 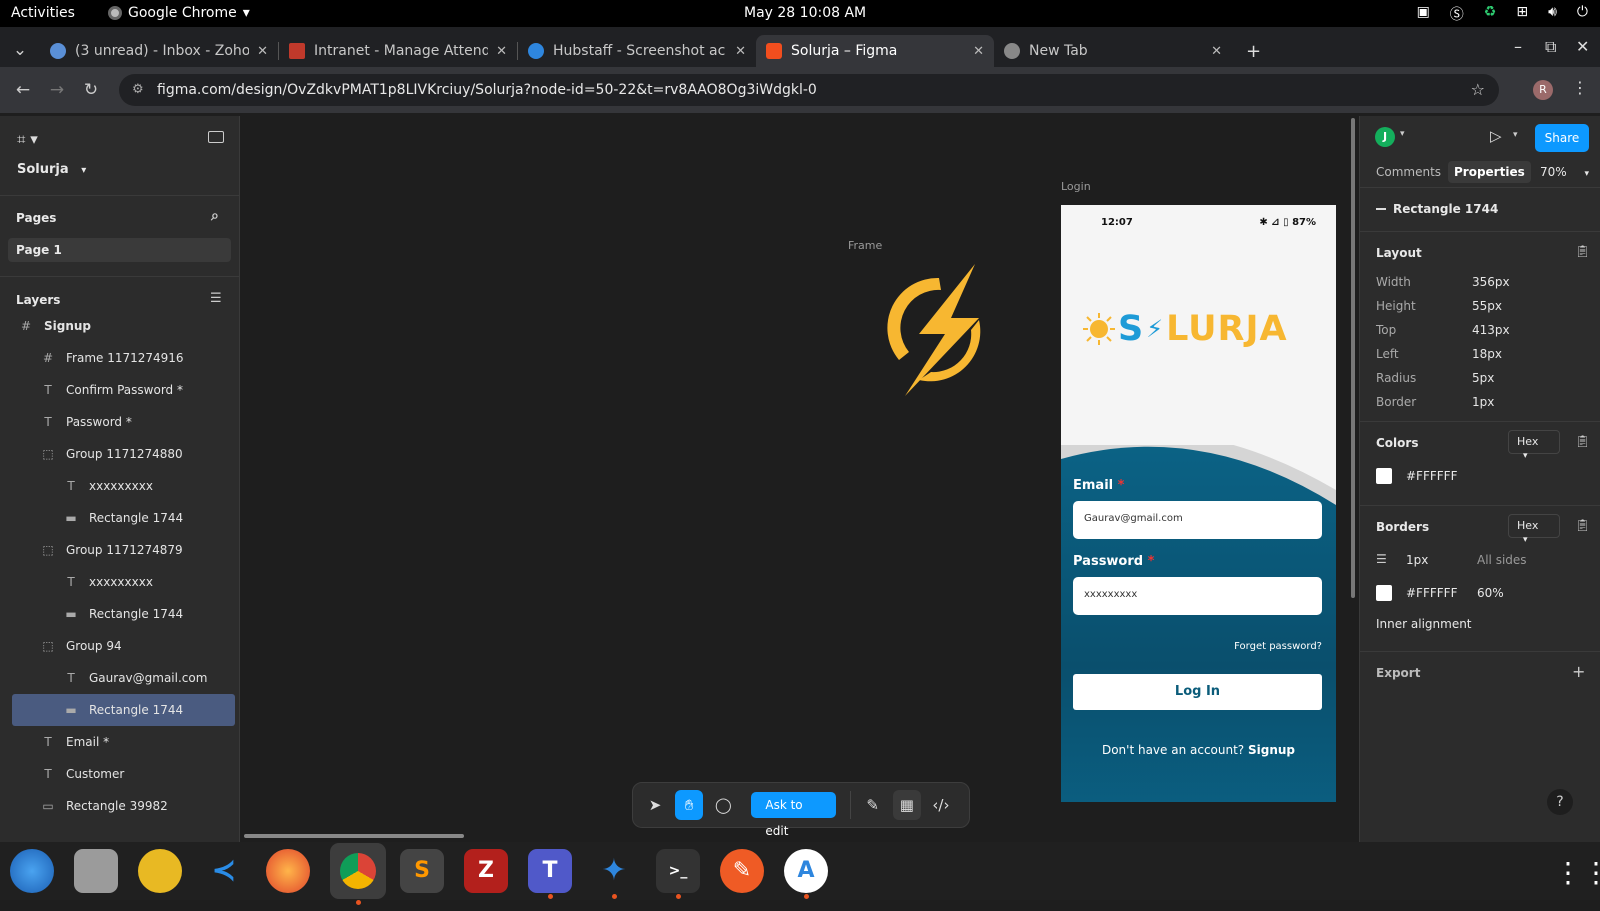 What do you see at coordinates (20, 50) in the screenshot?
I see `tab-search-button: ⌄` at bounding box center [20, 50].